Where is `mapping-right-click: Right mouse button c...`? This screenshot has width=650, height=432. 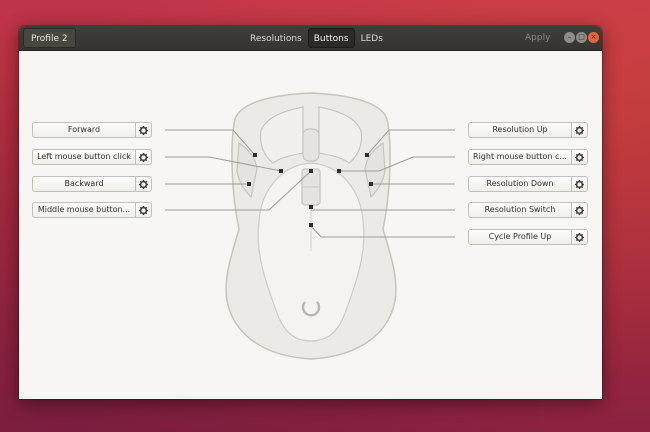
mapping-right-click: Right mouse button c... is located at coordinates (528, 157).